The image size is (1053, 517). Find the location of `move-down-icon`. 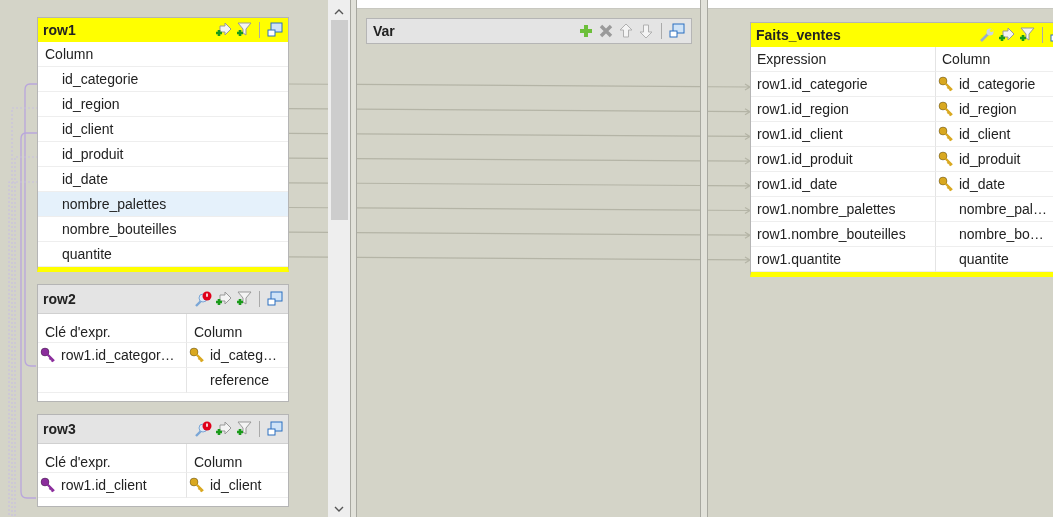

move-down-icon is located at coordinates (646, 31).